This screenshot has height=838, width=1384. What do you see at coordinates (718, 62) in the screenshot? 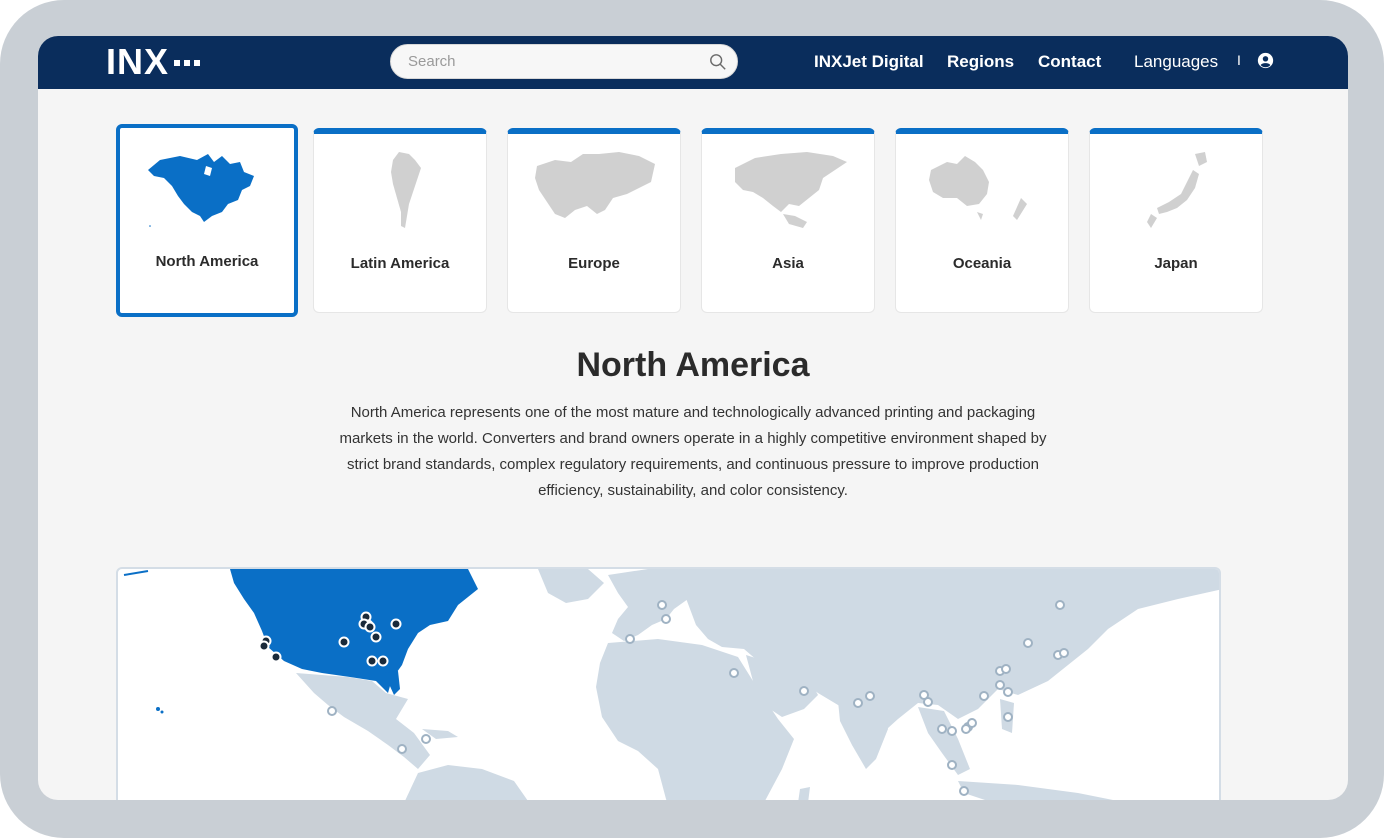
I see `search-icon` at bounding box center [718, 62].